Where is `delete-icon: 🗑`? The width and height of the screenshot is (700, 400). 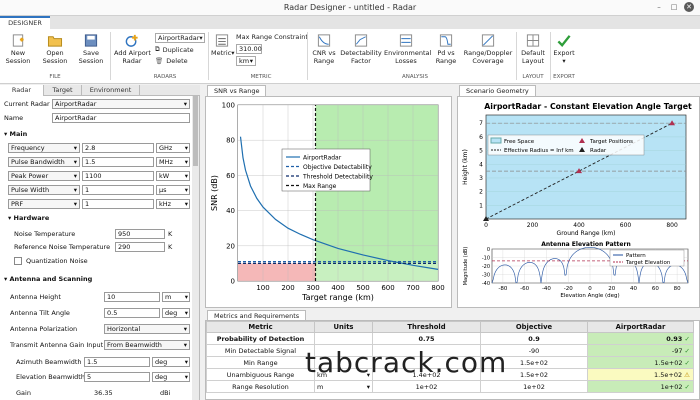 delete-icon: 🗑 is located at coordinates (159, 61).